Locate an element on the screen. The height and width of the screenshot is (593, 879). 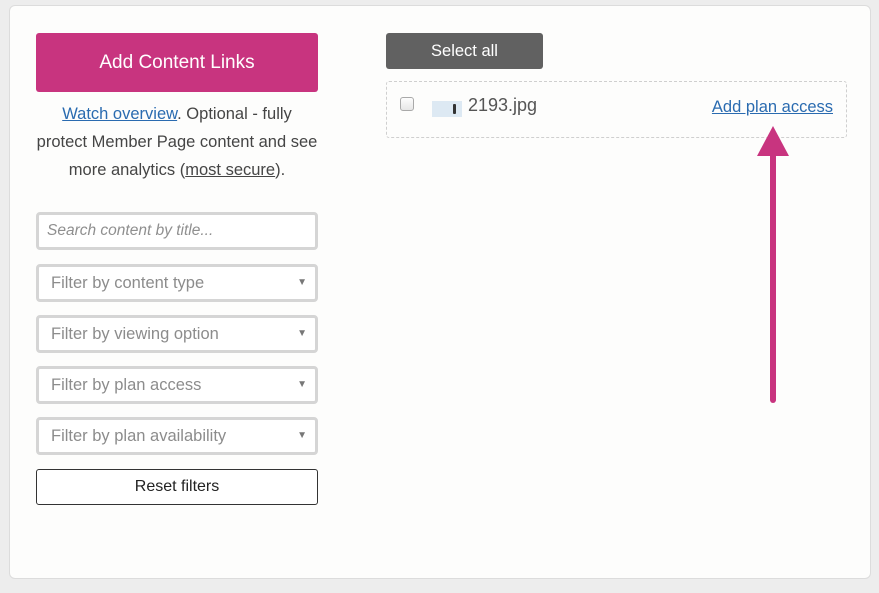
add-plan-access-link: Add plan access is located at coordinates (772, 107).